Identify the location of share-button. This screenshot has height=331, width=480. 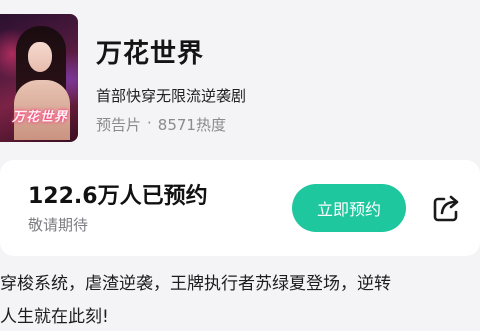
(446, 208).